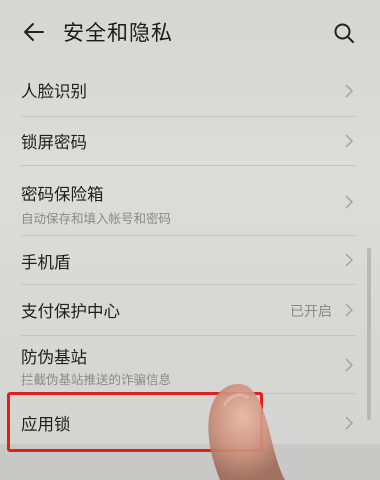 The height and width of the screenshot is (480, 380). Describe the element at coordinates (190, 141) in the screenshot. I see `settings-item-lock-screen-password: 锁屏密码` at that location.